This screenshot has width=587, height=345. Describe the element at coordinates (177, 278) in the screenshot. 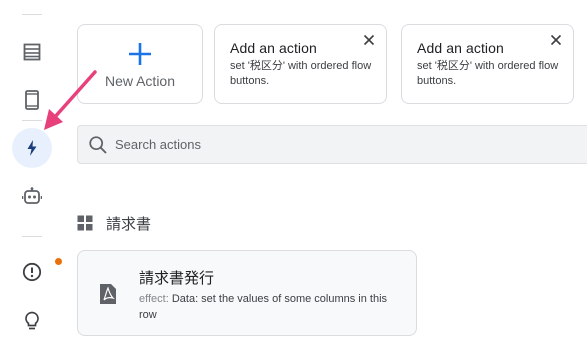

I see `action-name: 請求書発行` at that location.